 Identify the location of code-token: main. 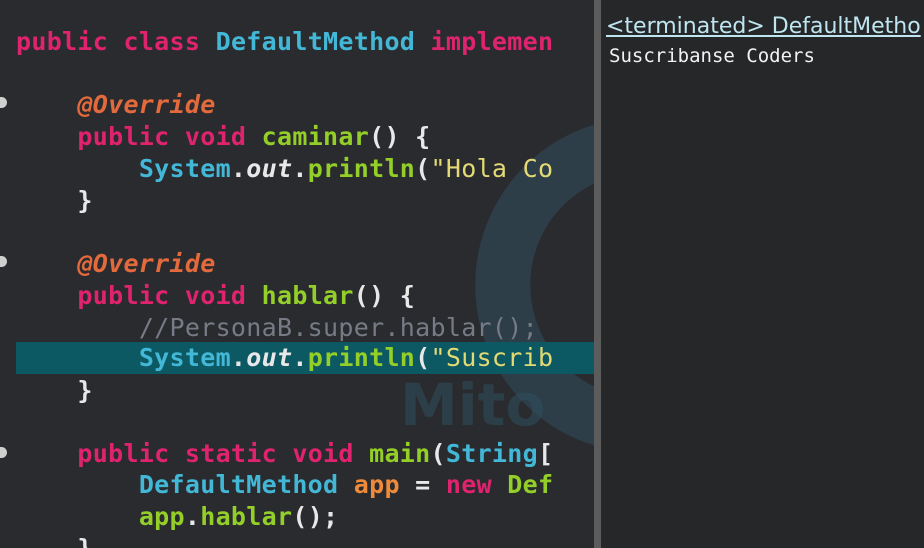
(400, 453).